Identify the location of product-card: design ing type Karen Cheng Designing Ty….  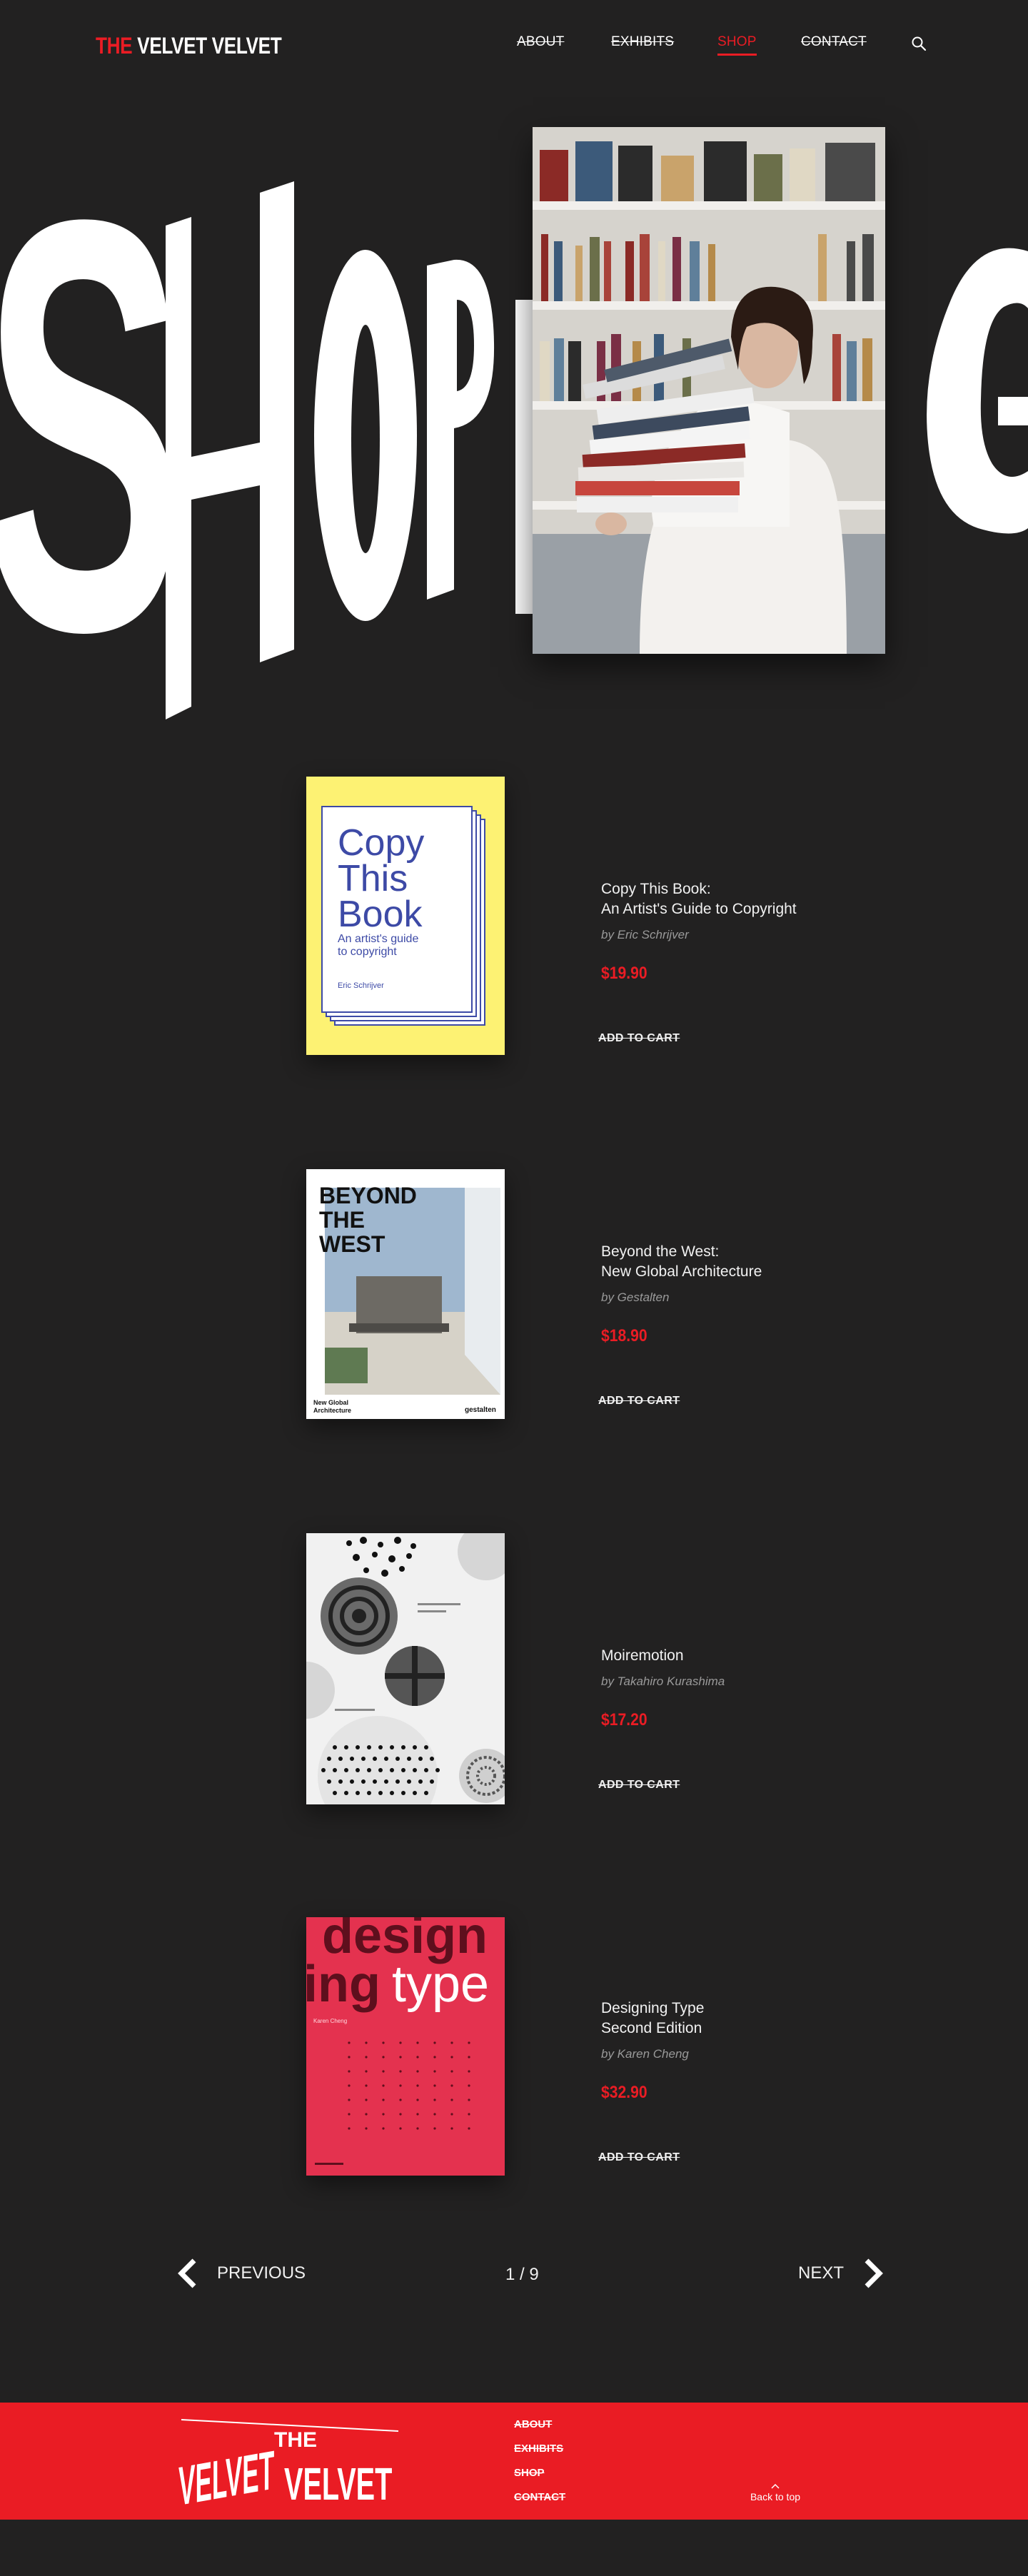
(514, 2067).